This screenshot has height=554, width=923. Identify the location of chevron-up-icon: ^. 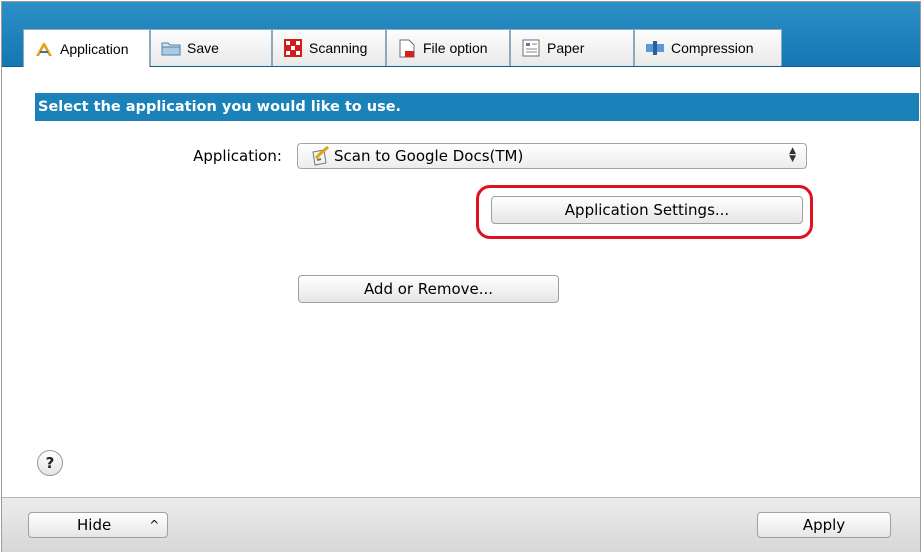
(154, 525).